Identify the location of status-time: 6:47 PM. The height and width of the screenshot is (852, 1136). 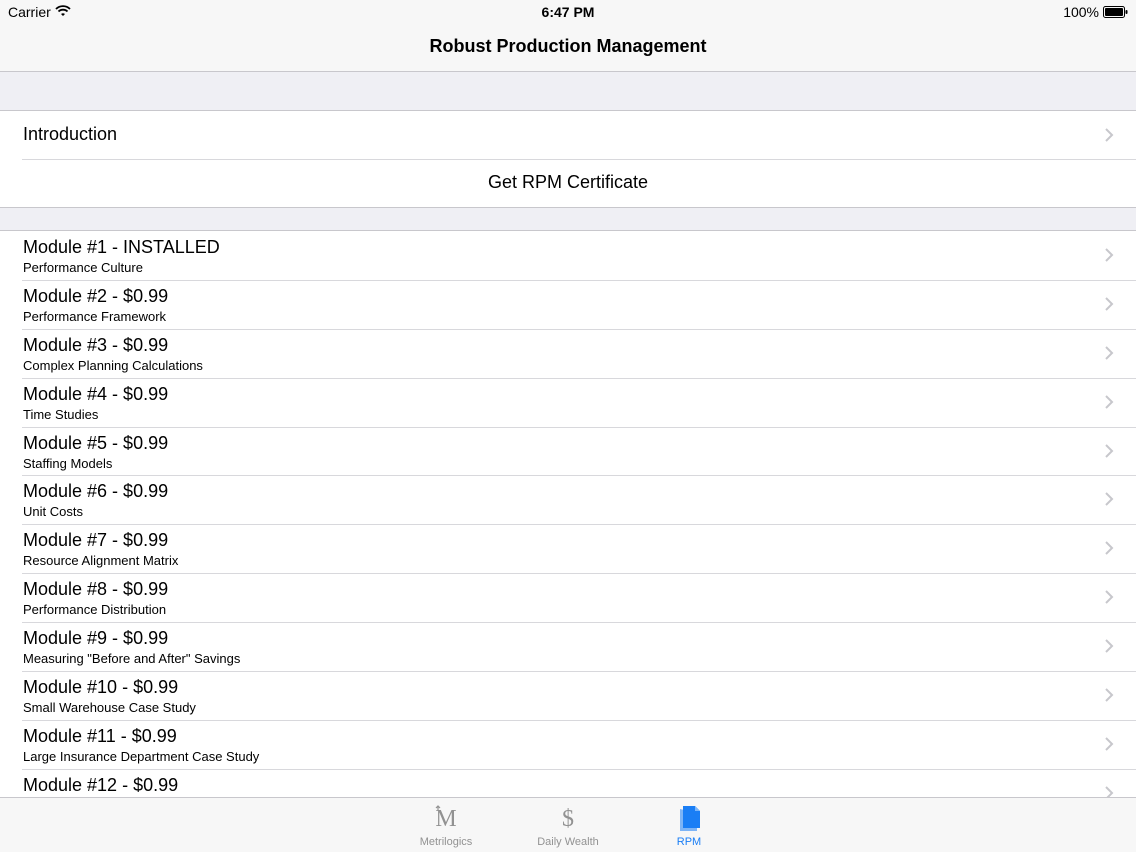
(568, 12).